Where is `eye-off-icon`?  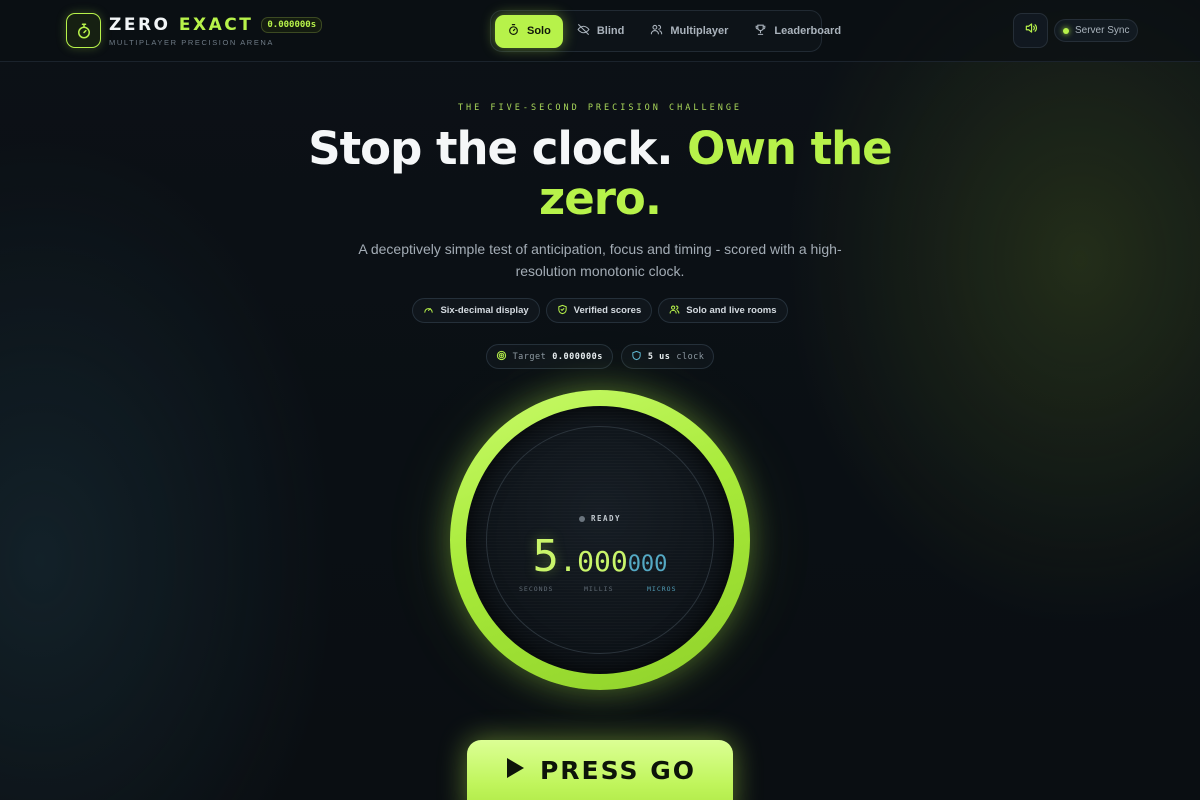 eye-off-icon is located at coordinates (583, 31).